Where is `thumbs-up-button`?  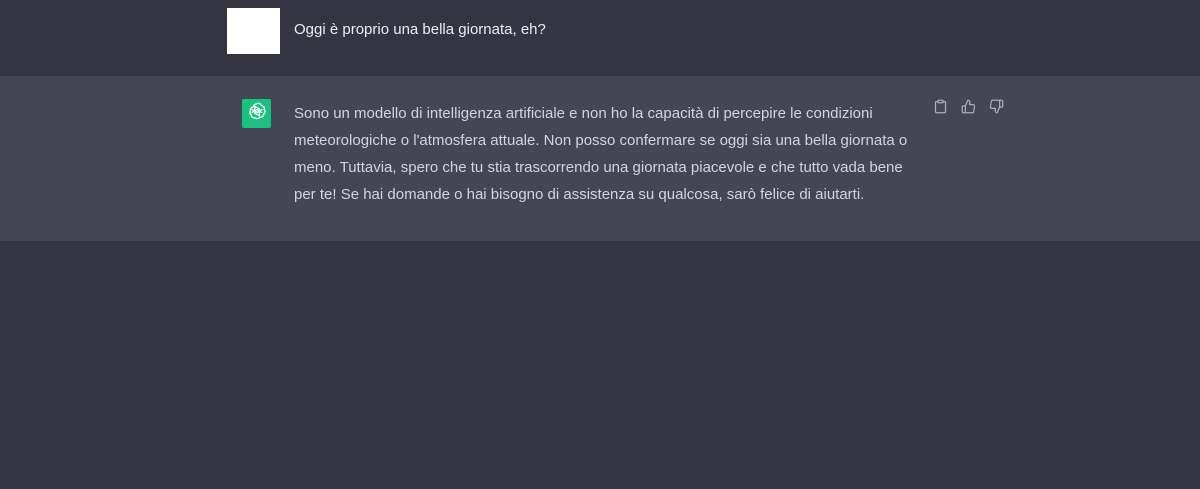
thumbs-up-button is located at coordinates (968, 109).